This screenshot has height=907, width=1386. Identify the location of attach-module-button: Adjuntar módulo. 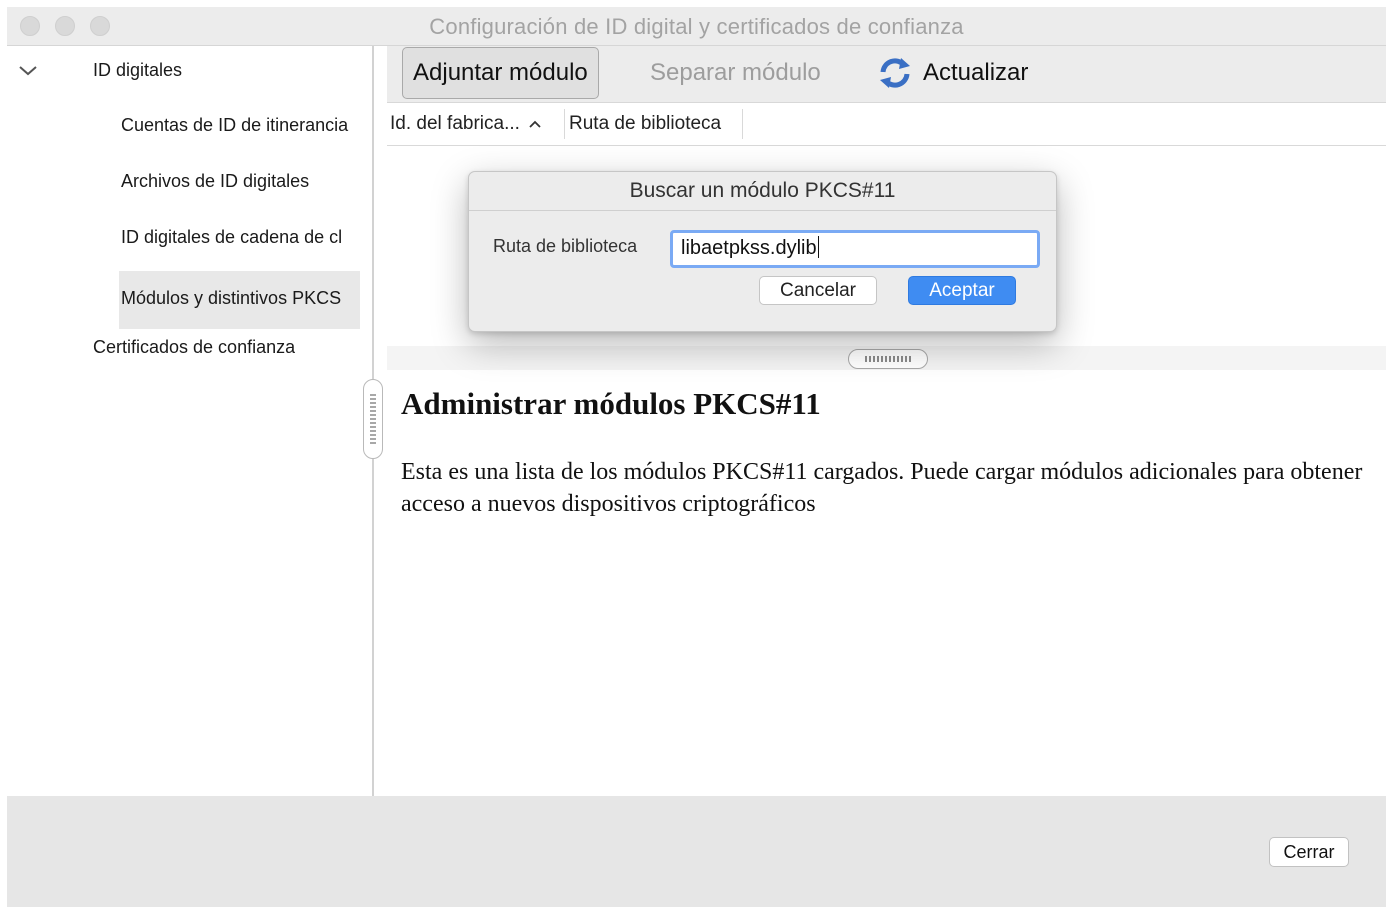
(500, 73).